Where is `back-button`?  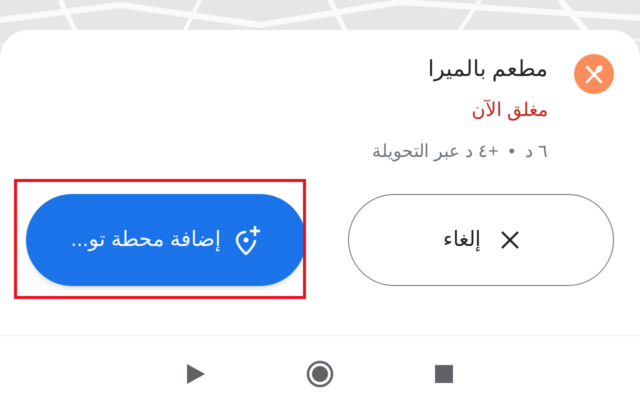
back-button is located at coordinates (196, 373).